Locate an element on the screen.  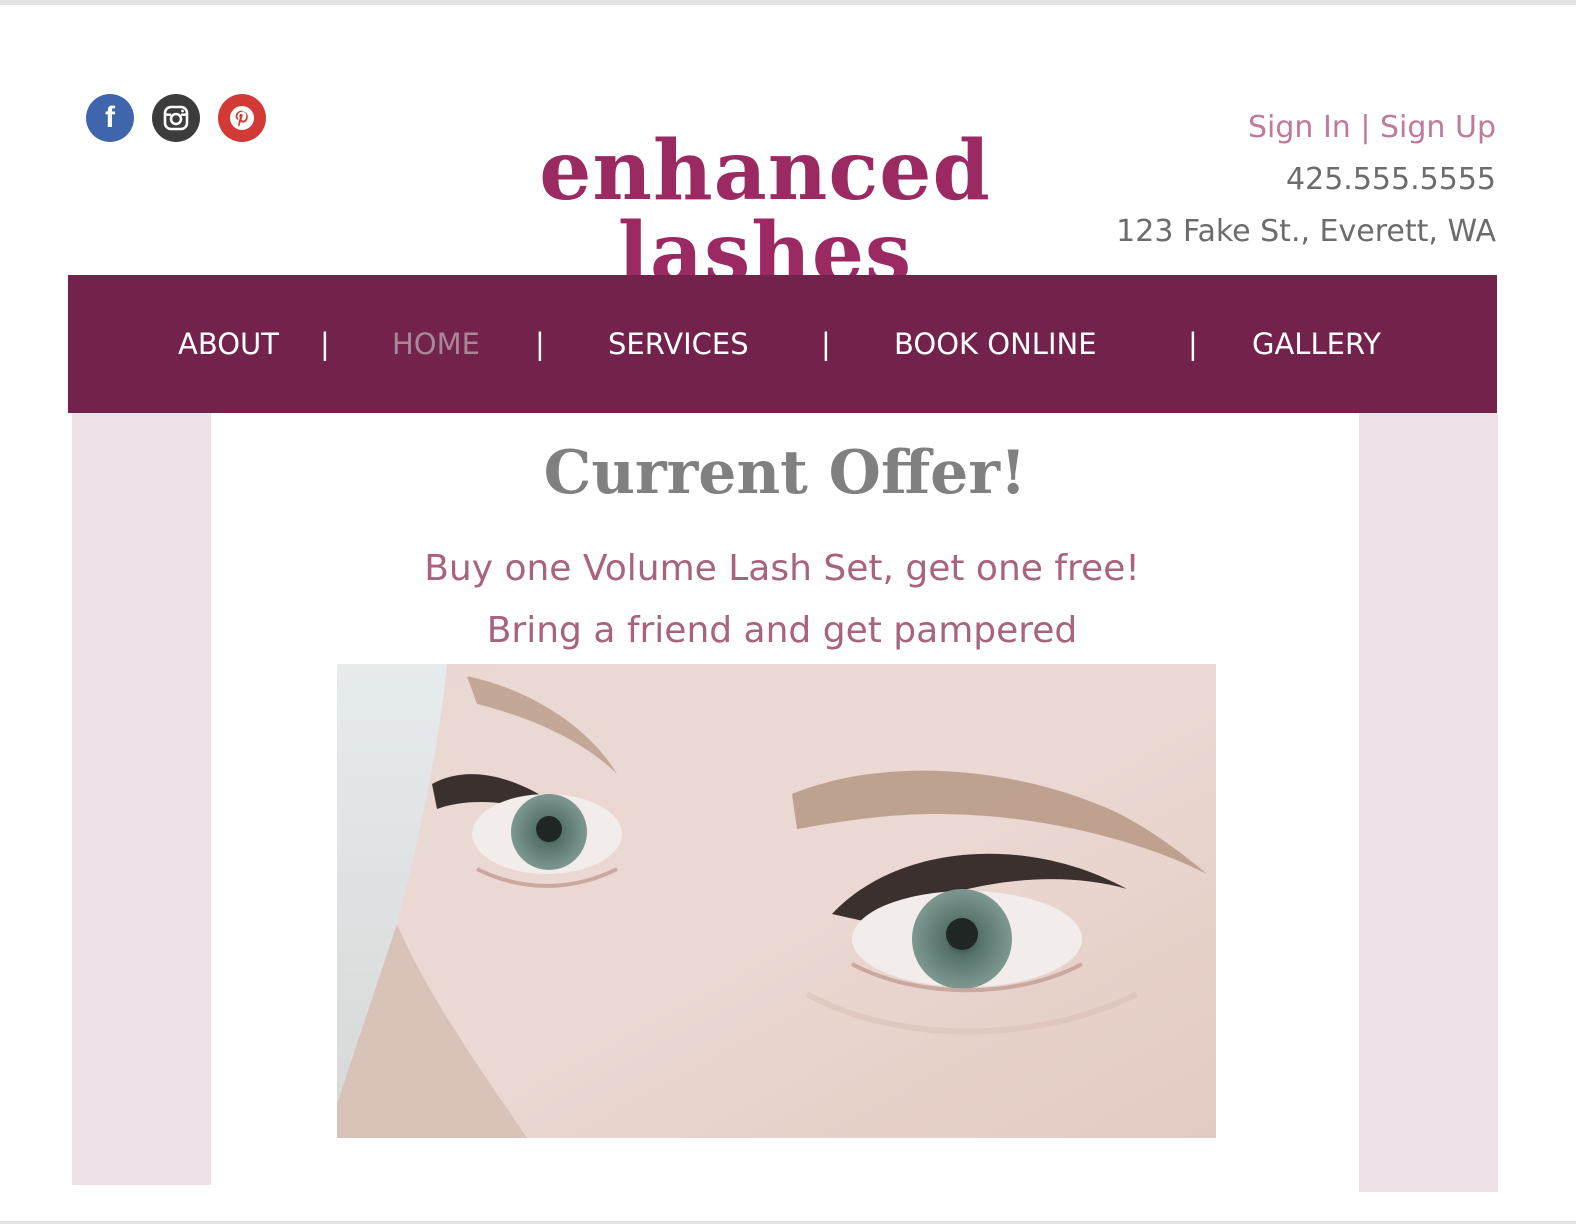
nav-item-services: SERVICES is located at coordinates (678, 344).